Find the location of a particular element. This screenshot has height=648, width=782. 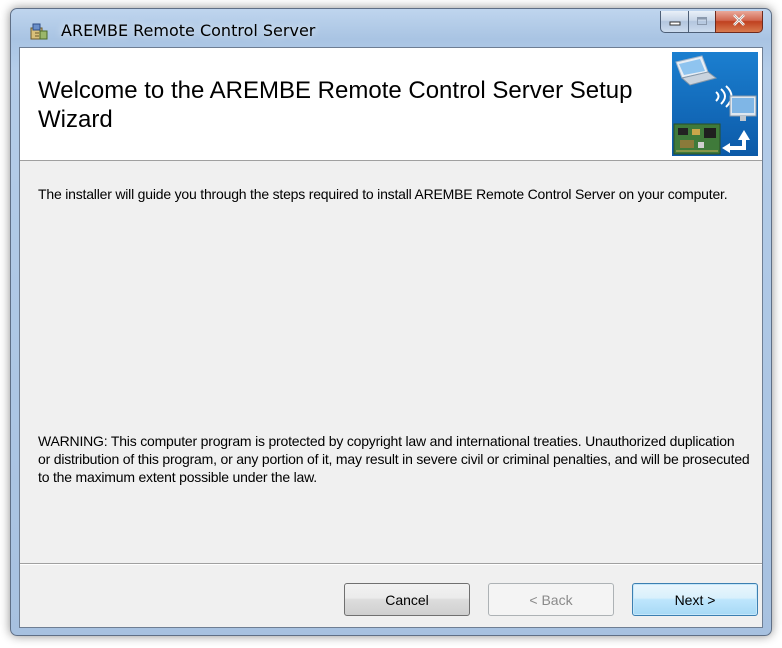

maximize-icon is located at coordinates (702, 22).